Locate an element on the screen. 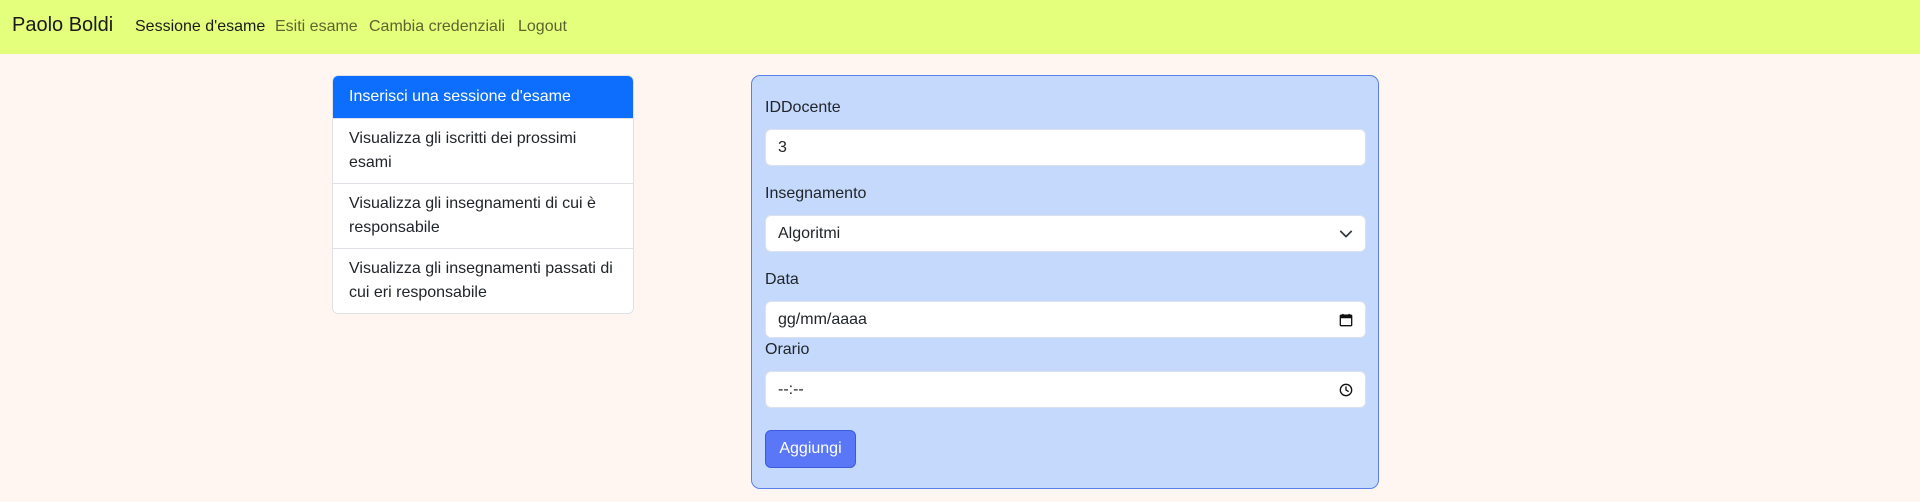 The height and width of the screenshot is (502, 1920). data-label: Data is located at coordinates (782, 279).